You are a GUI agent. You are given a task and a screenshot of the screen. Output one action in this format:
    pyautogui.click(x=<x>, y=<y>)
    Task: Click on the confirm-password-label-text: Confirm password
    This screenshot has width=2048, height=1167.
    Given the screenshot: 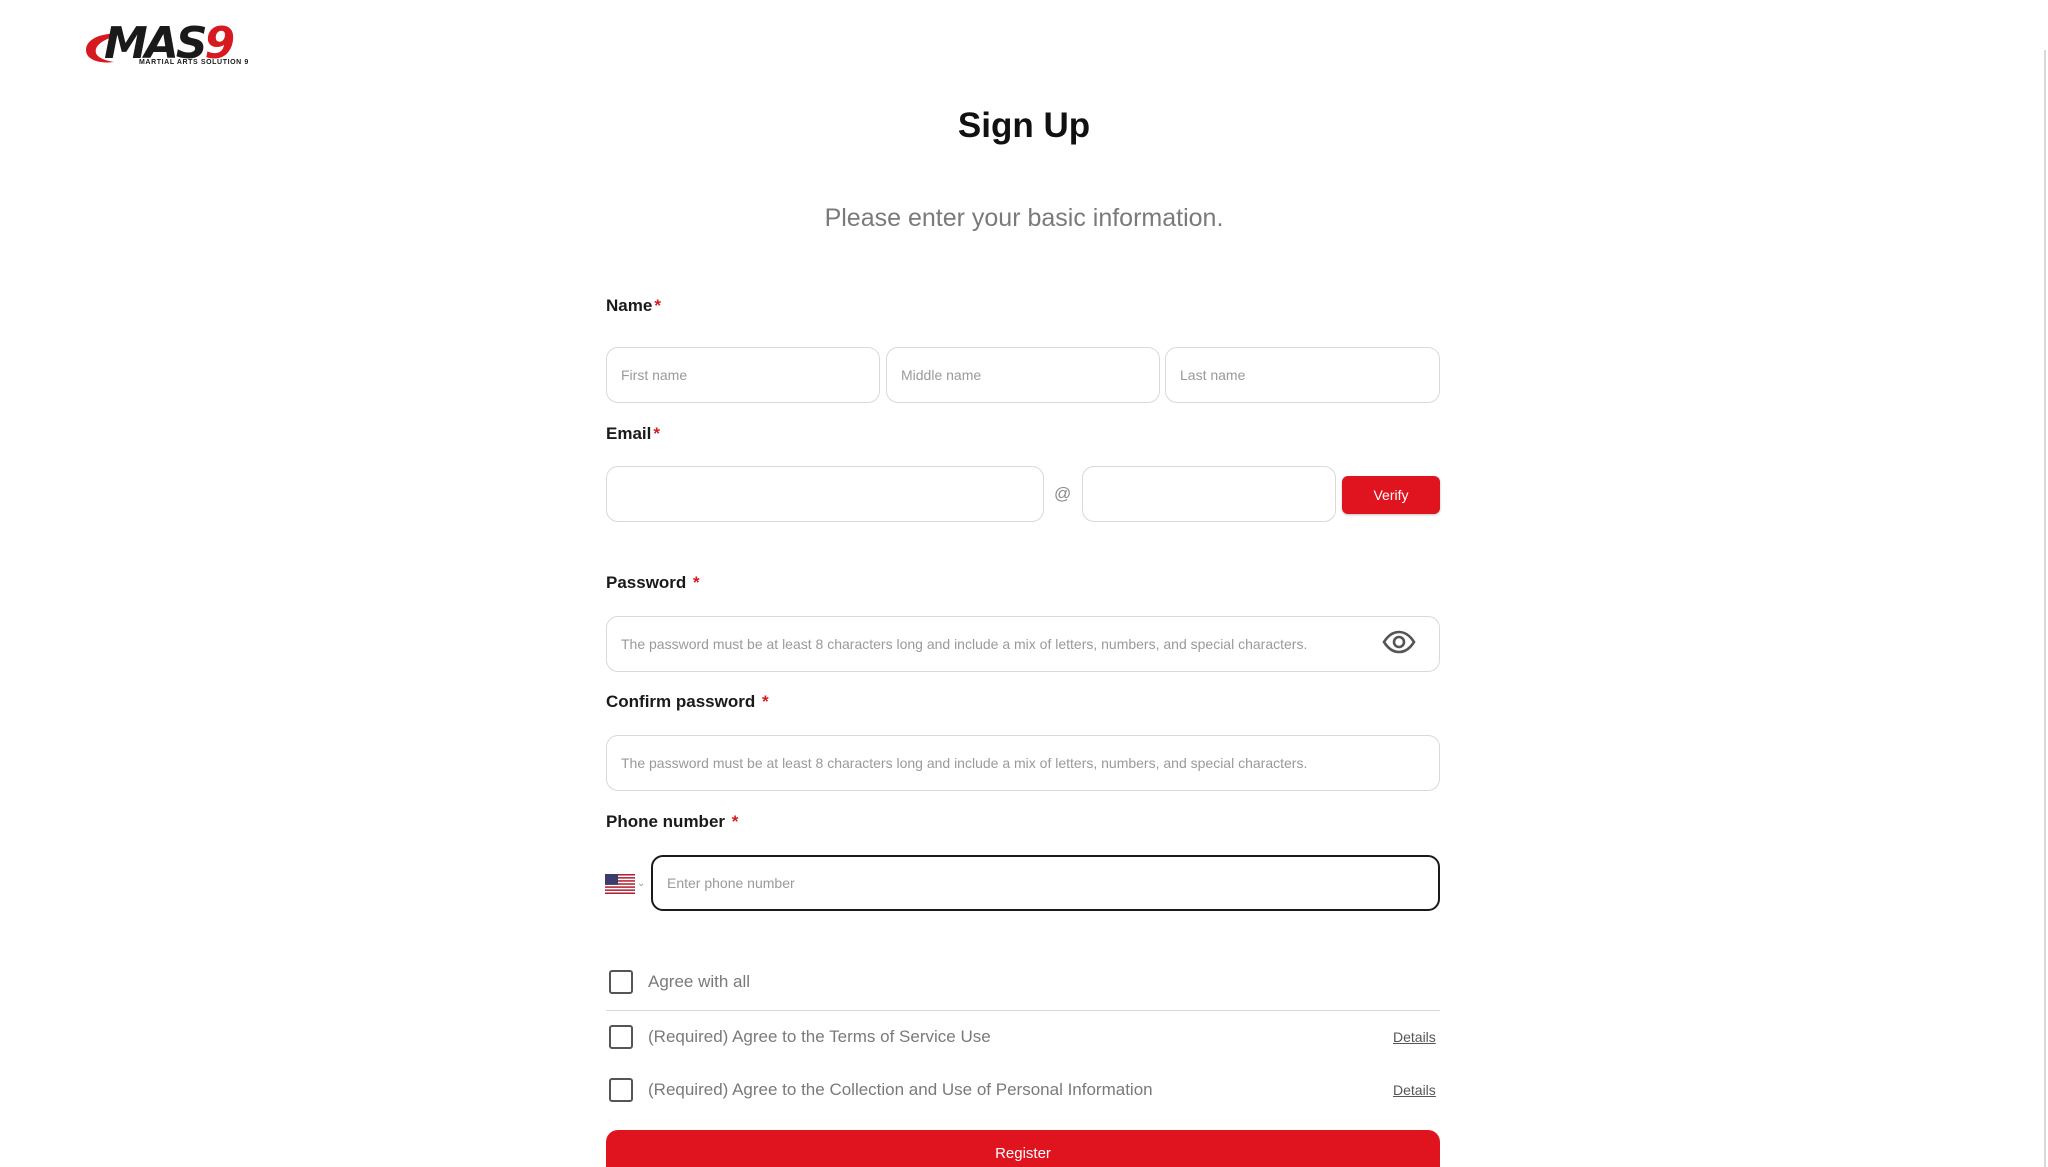 What is the action you would take?
    pyautogui.click(x=681, y=701)
    